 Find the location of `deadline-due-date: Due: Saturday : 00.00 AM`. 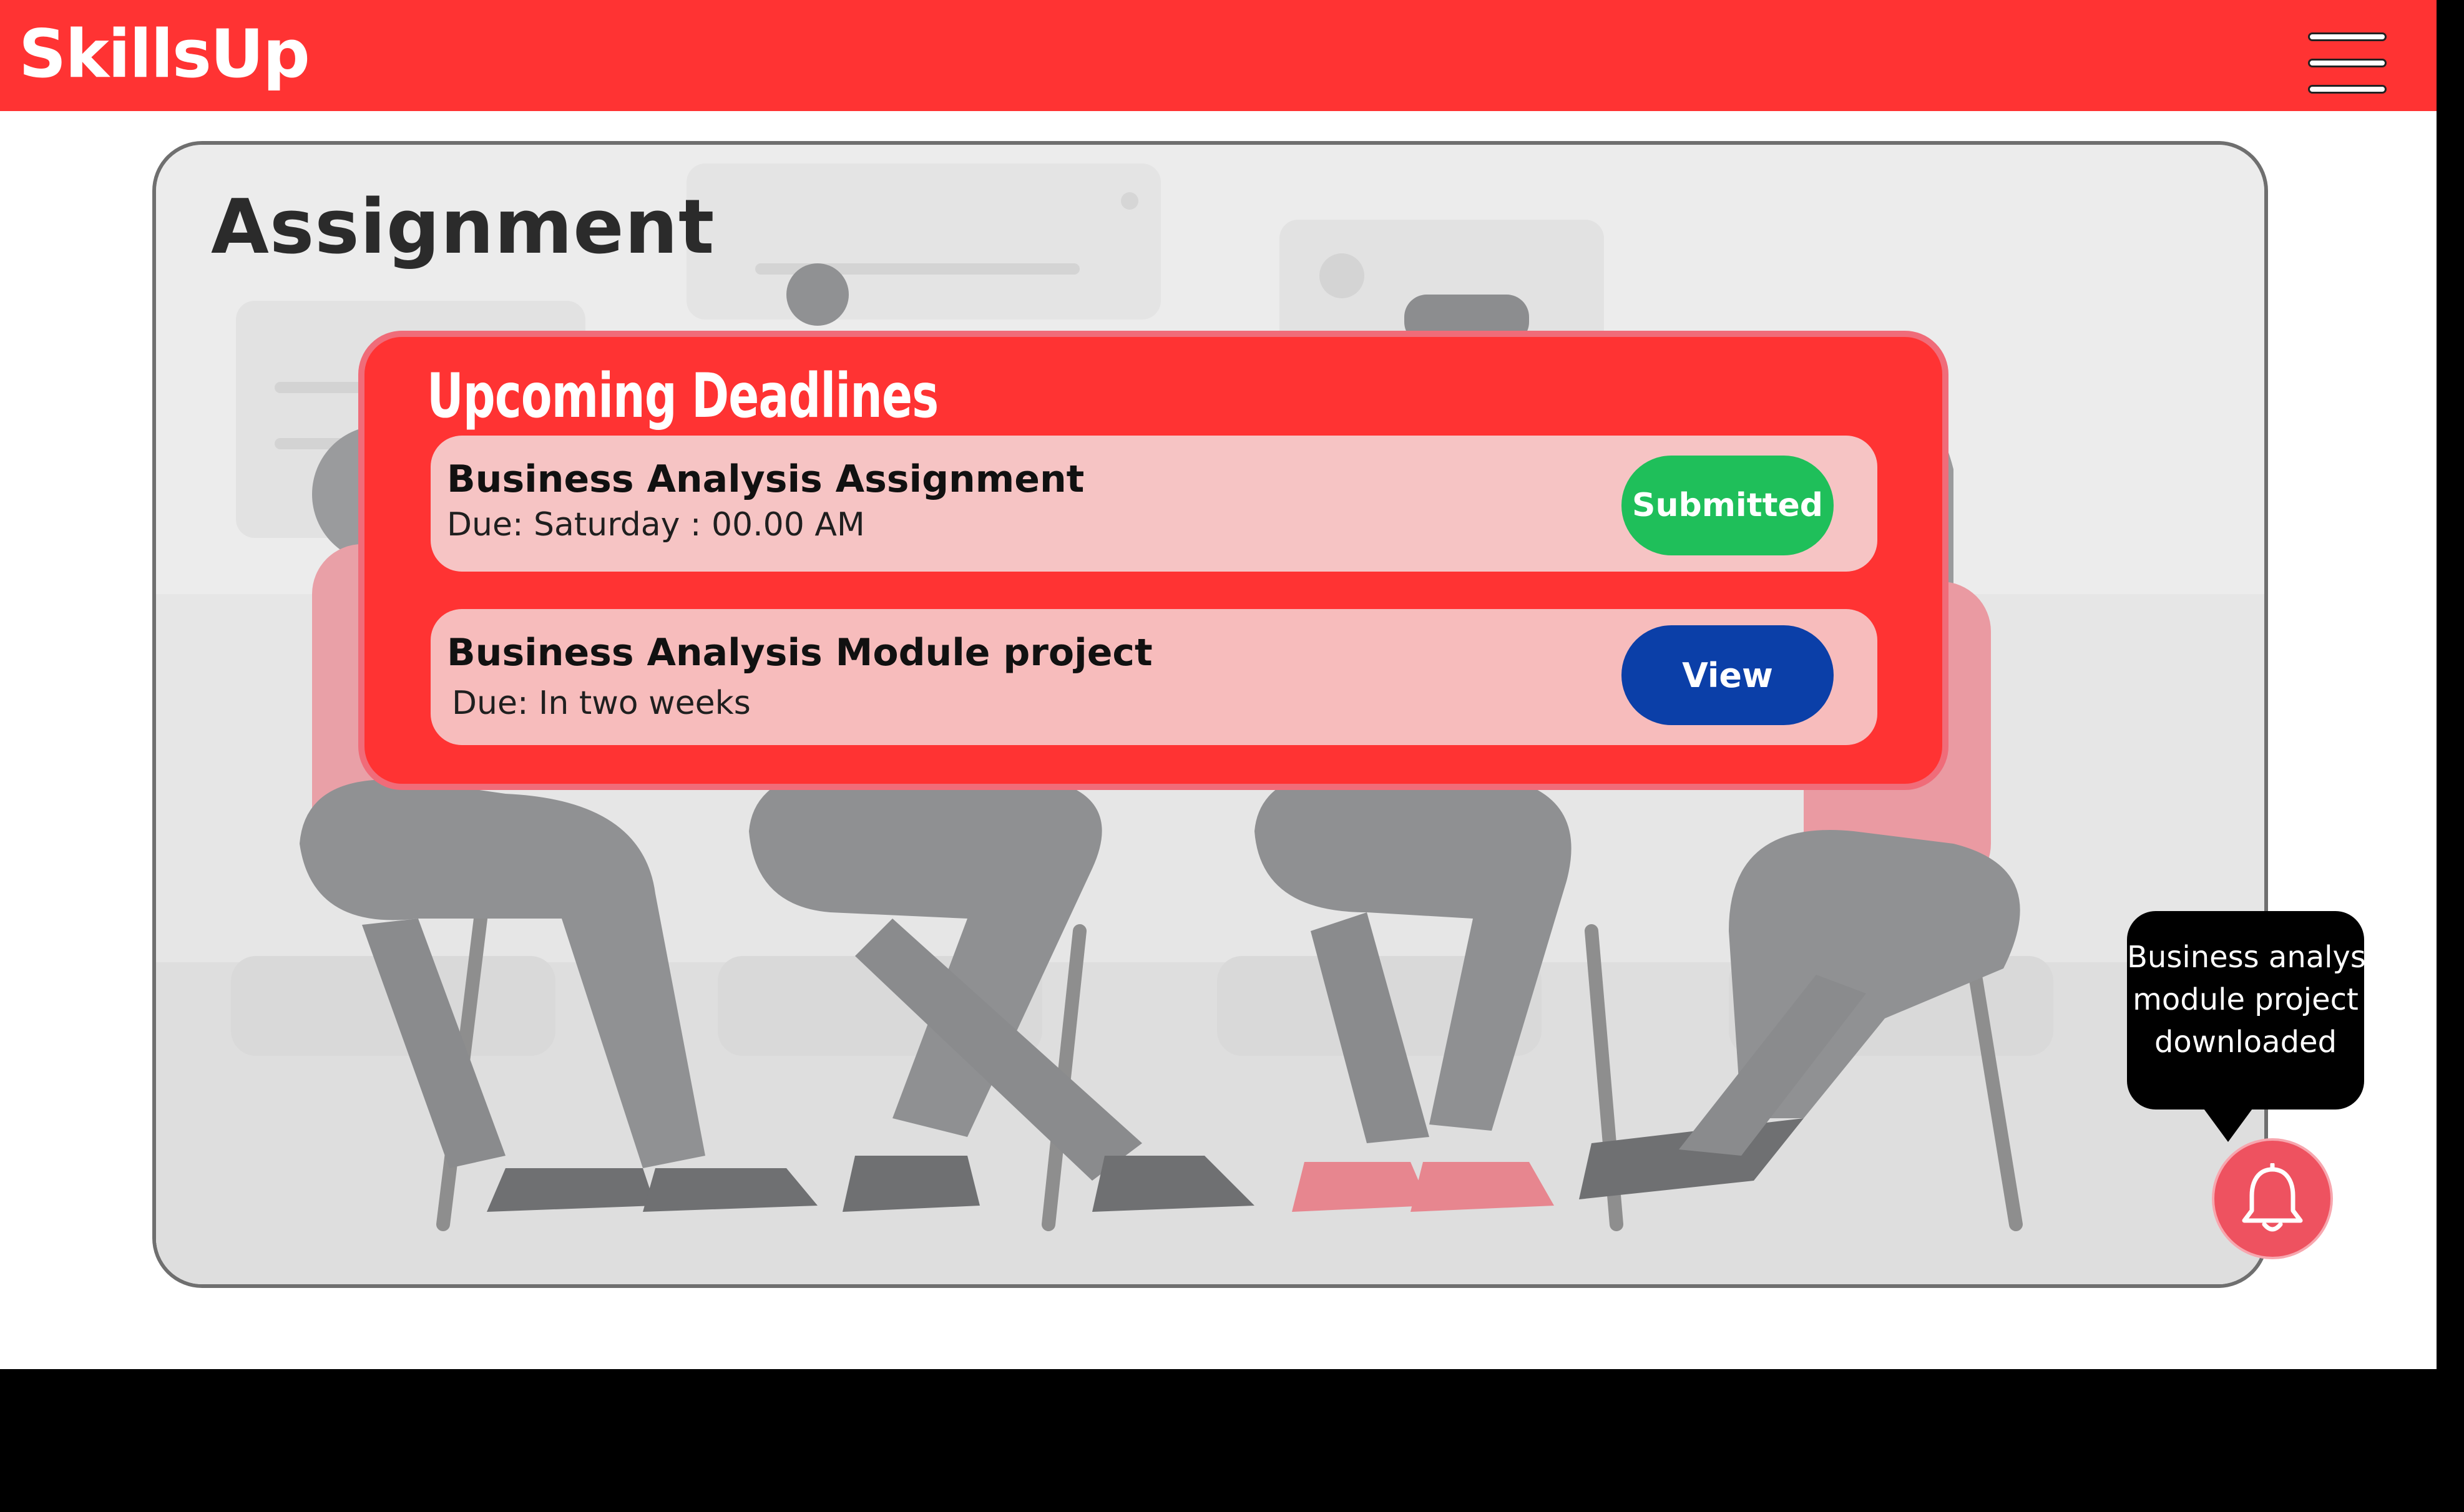

deadline-due-date: Due: Saturday : 00.00 AM is located at coordinates (656, 525).